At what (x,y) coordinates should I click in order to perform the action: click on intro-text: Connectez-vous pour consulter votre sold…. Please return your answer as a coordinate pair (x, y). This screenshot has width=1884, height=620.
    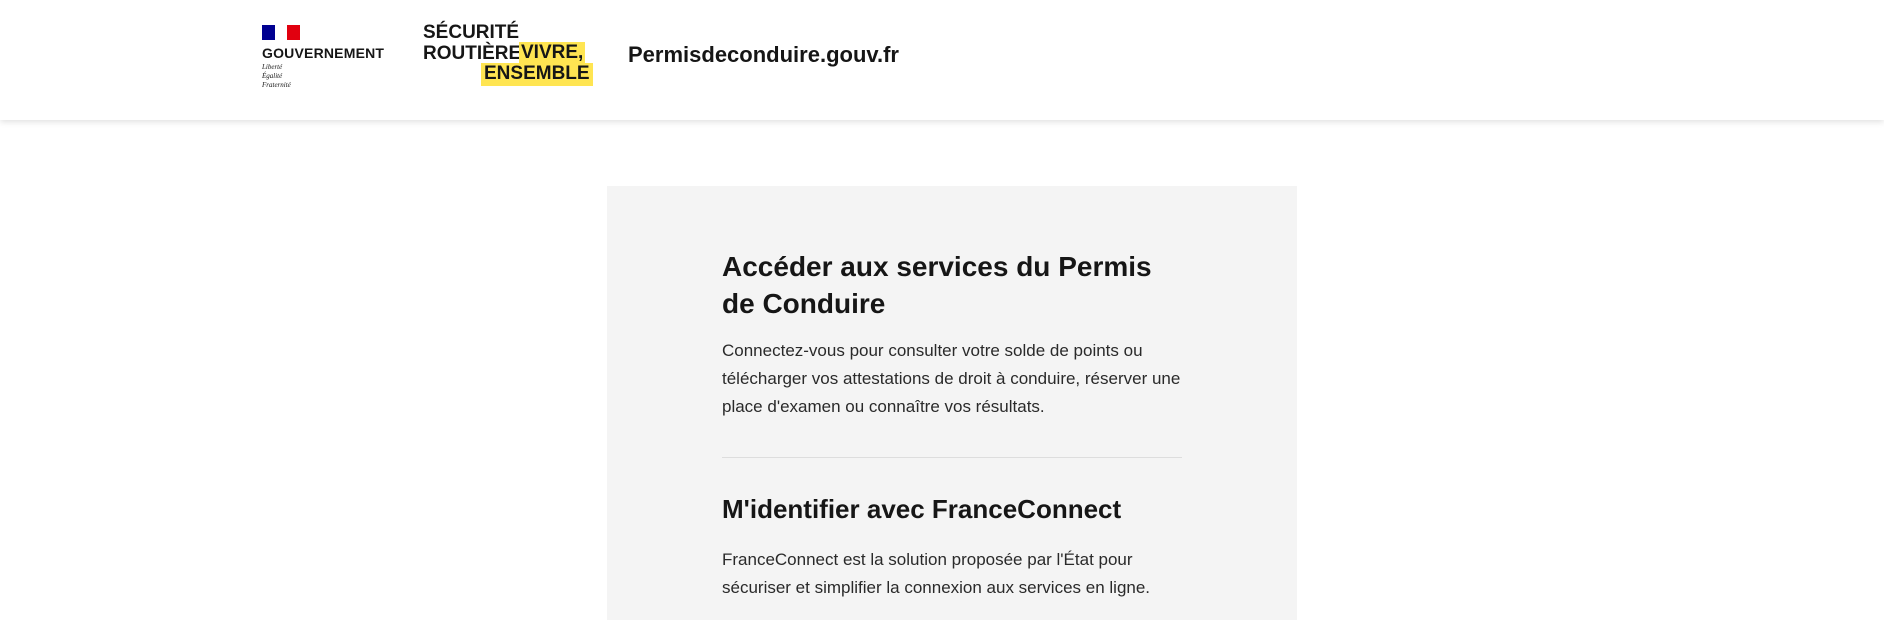
    Looking at the image, I should click on (951, 378).